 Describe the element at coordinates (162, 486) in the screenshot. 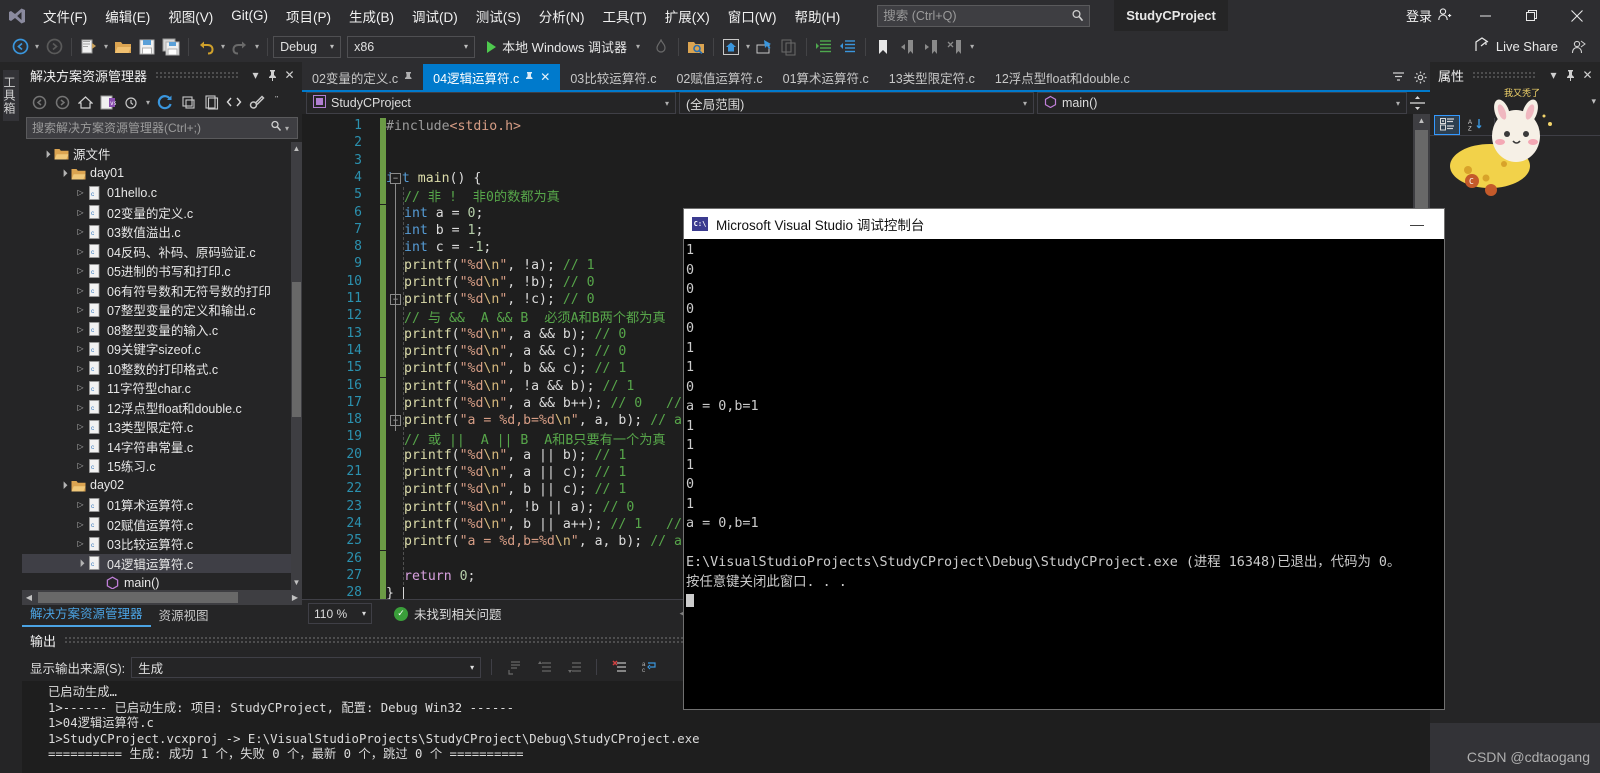

I see `tree-folder-row: ◢ day02` at that location.